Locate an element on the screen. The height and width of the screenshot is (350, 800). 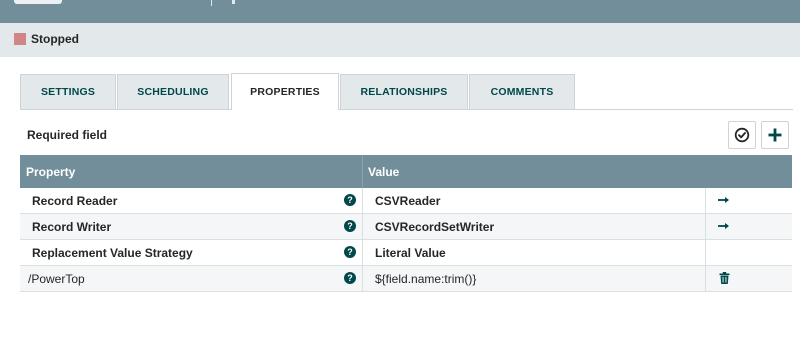
table-row: Record Writer ? CSVRecordSetWriter is located at coordinates (406, 227).